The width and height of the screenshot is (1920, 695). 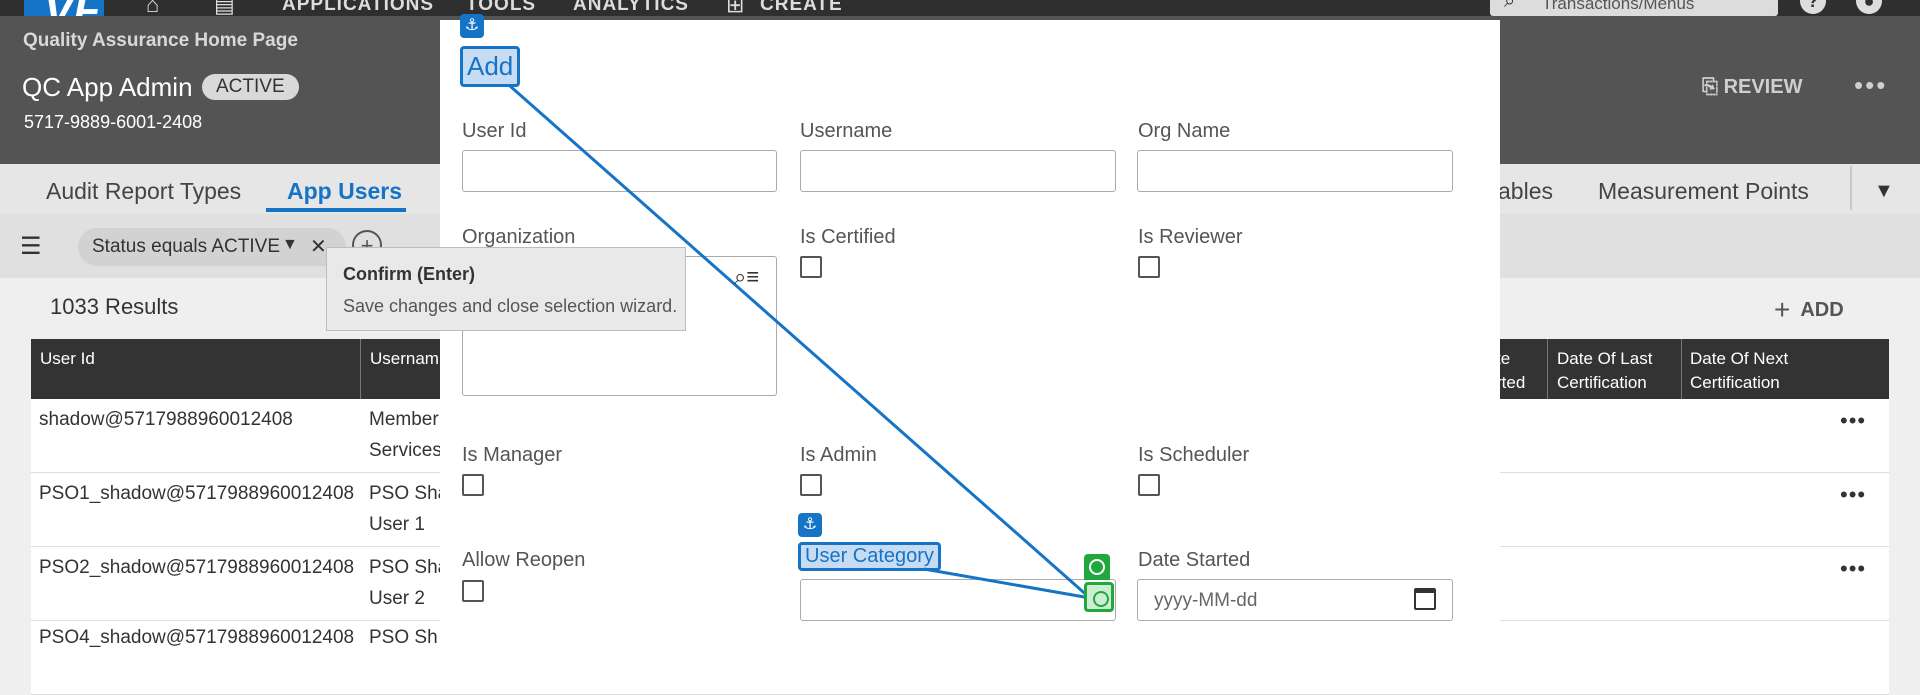 I want to click on allow-reopen-label: Allow Reopen, so click(x=524, y=560).